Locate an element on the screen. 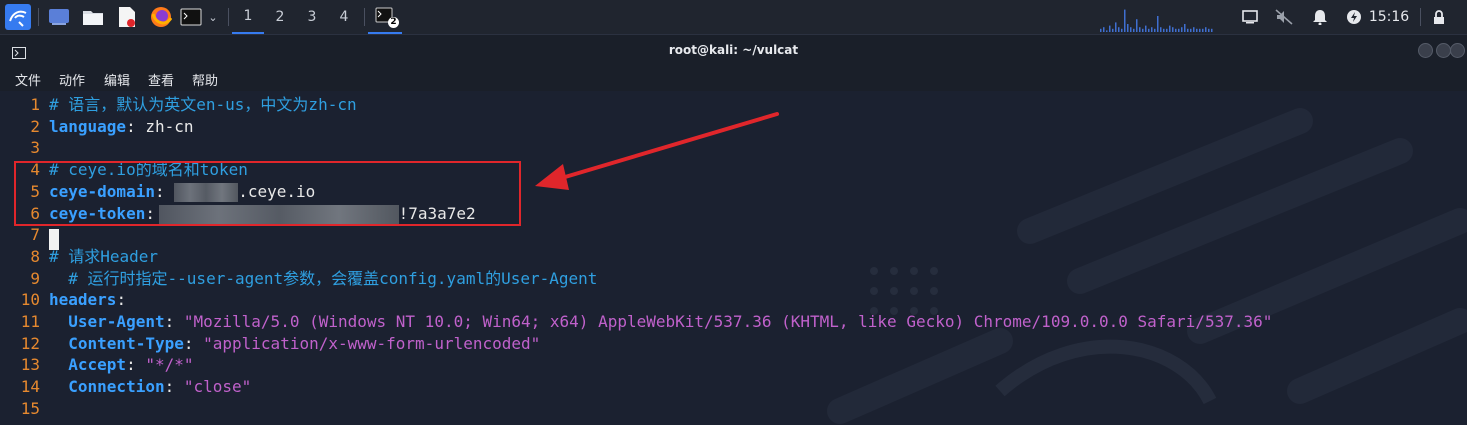 Image resolution: width=1467 pixels, height=425 pixels. file-manager-icon is located at coordinates (93, 17).